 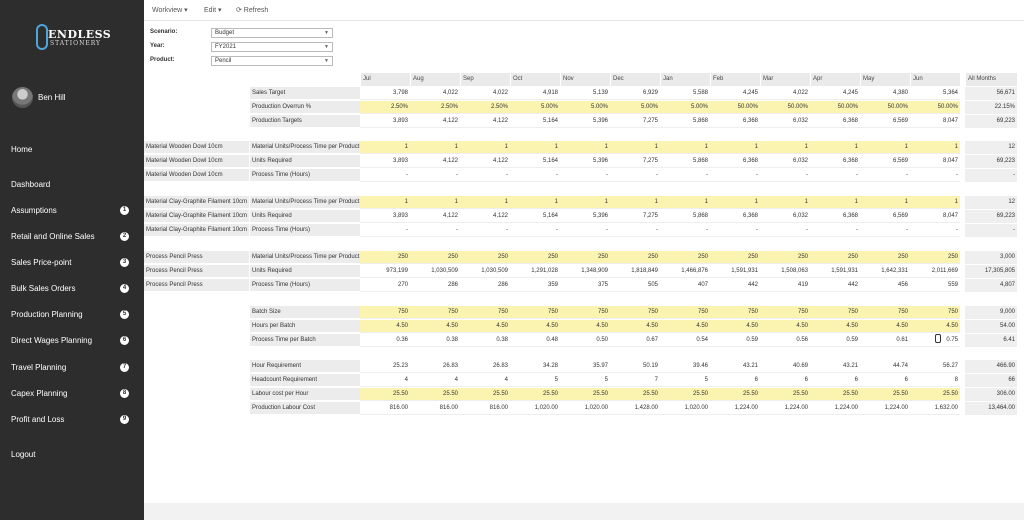 I want to click on sidebar-item-home: Home, so click(x=72, y=150).